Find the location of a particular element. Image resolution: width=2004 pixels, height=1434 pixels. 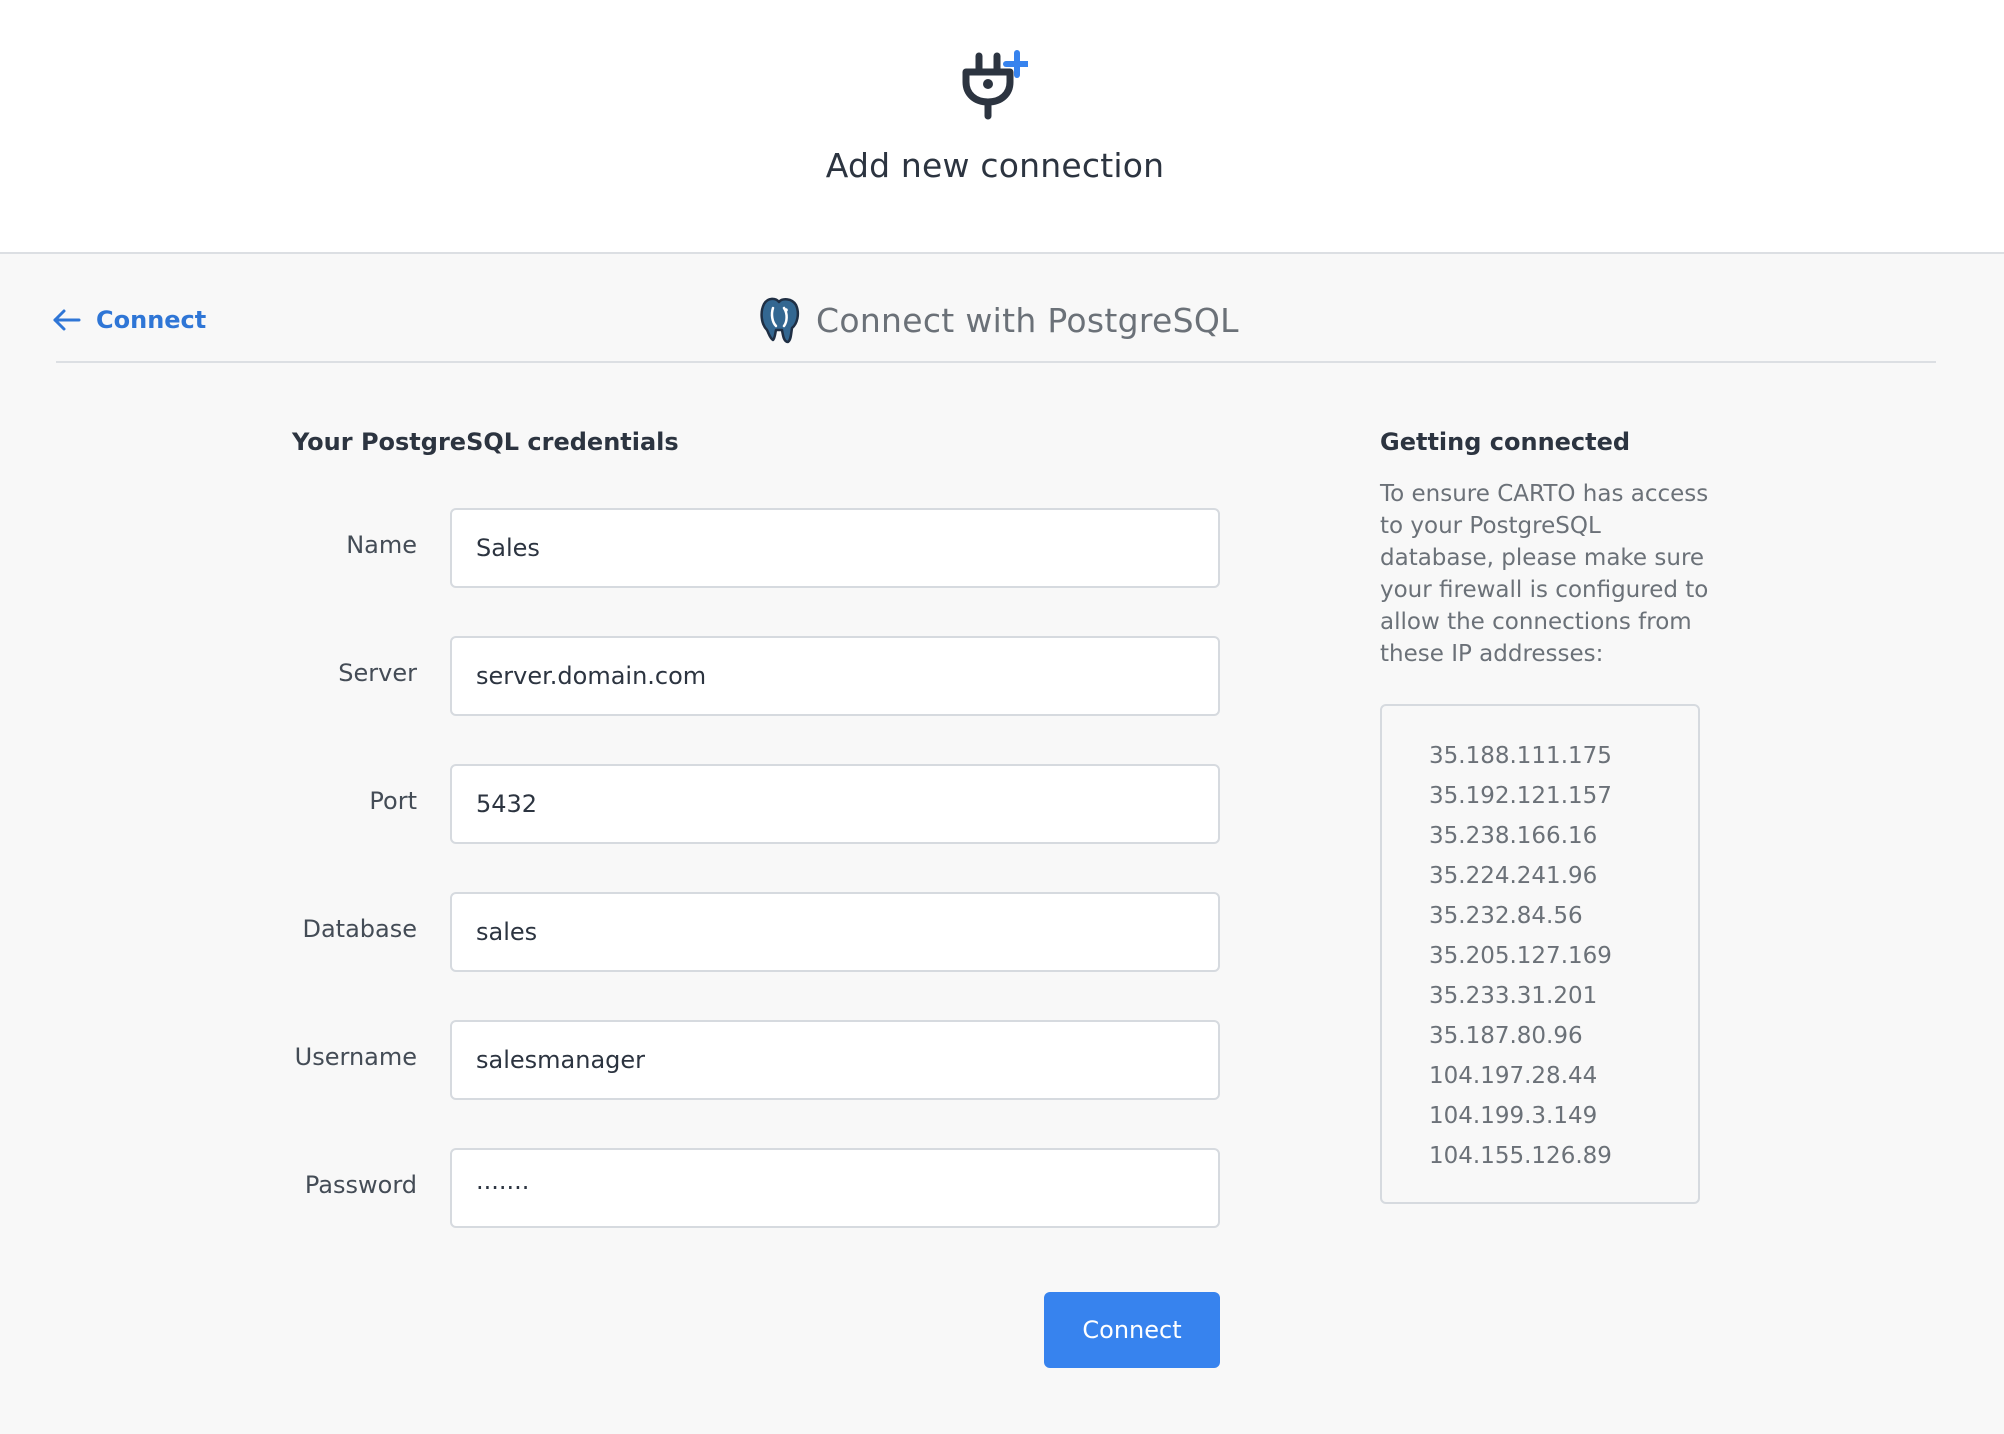

ip-address: 104.197.28.44 is located at coordinates (1513, 1076).